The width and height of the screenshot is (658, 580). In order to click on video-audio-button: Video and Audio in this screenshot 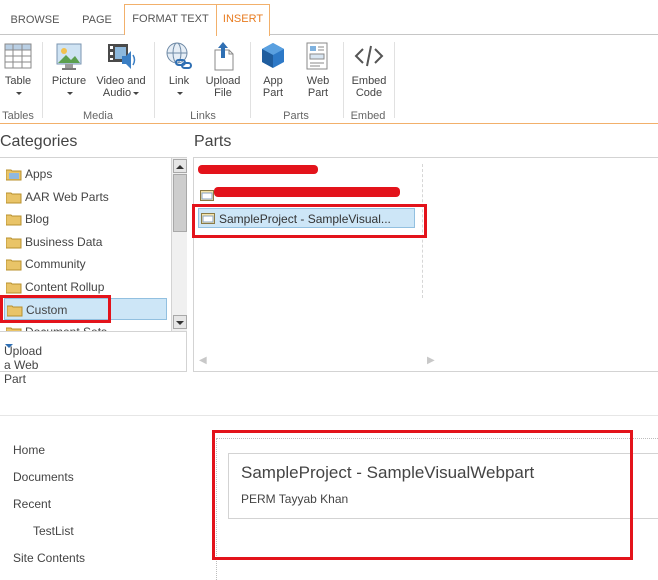, I will do `click(121, 69)`.